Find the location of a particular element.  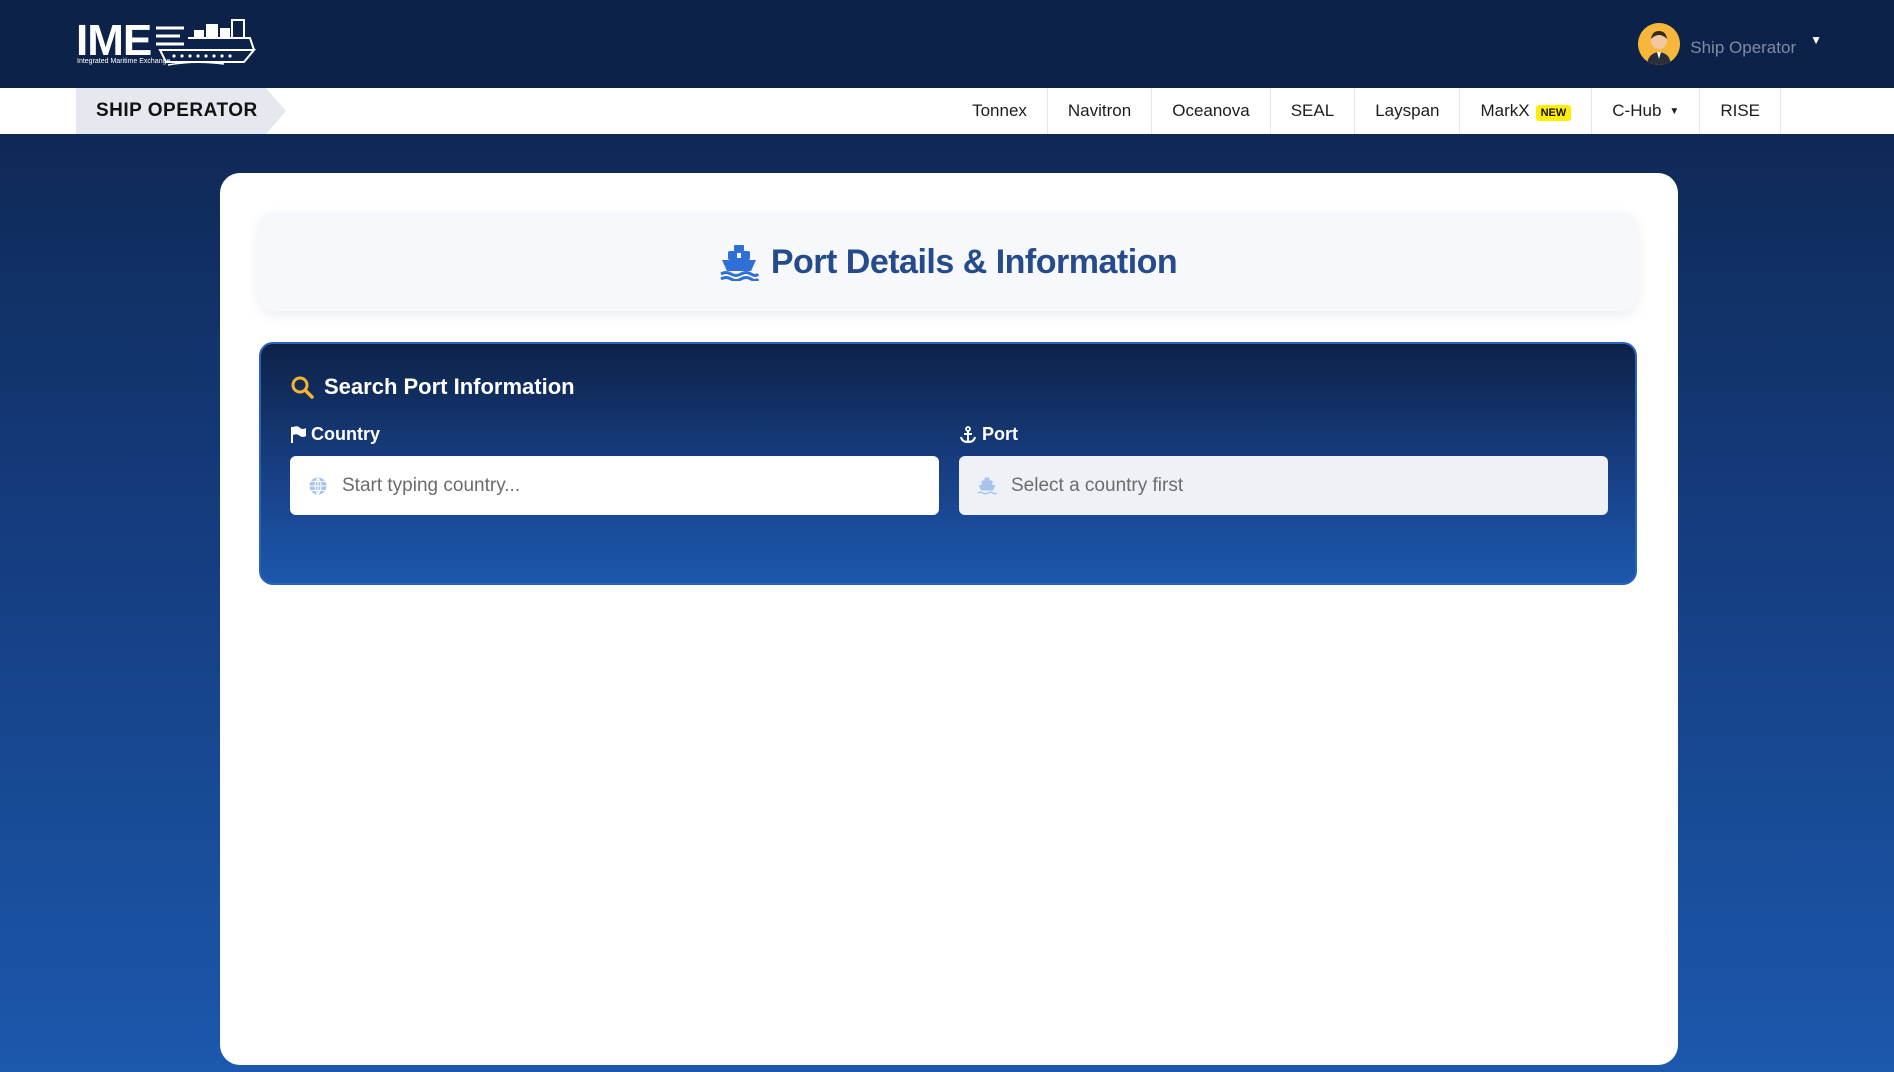

port-label: Port is located at coordinates (988, 434).